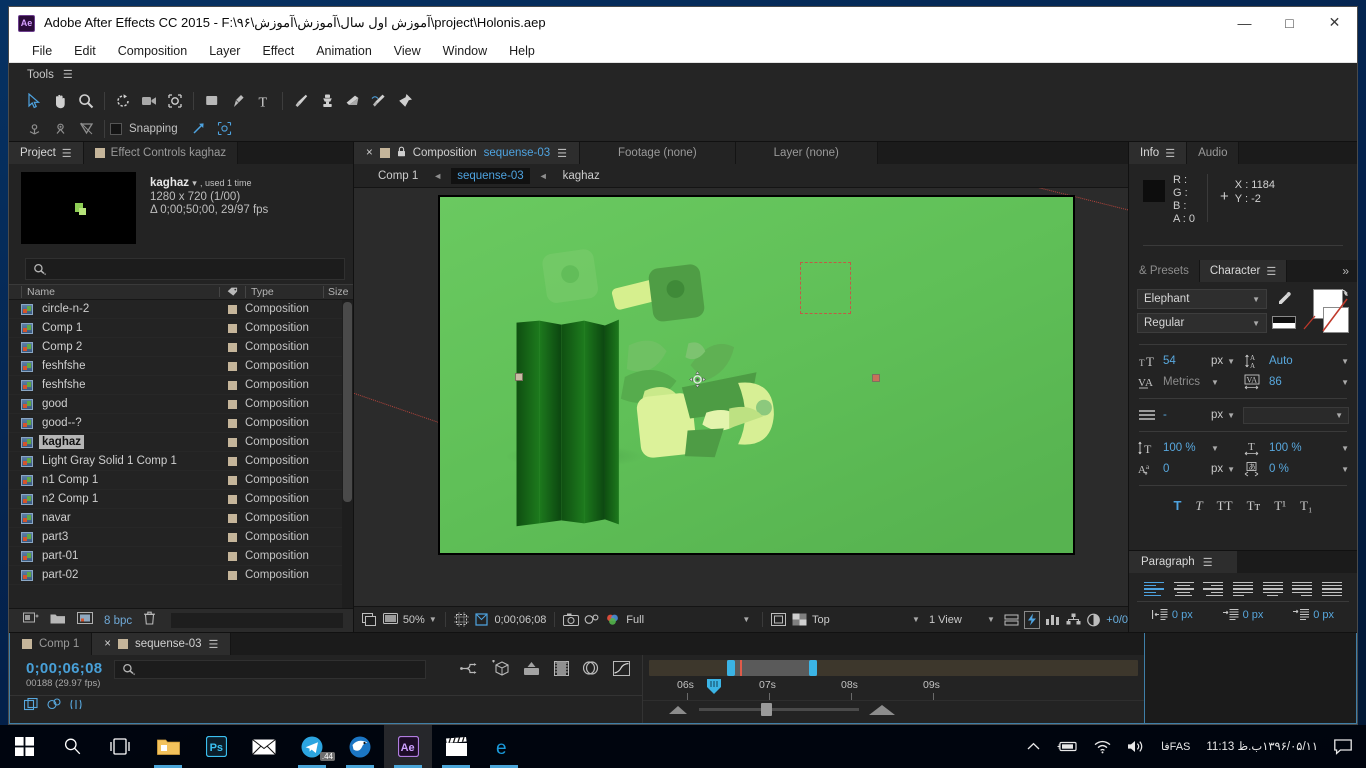 The width and height of the screenshot is (1366, 768). I want to click on show-channel-icon, so click(613, 620).